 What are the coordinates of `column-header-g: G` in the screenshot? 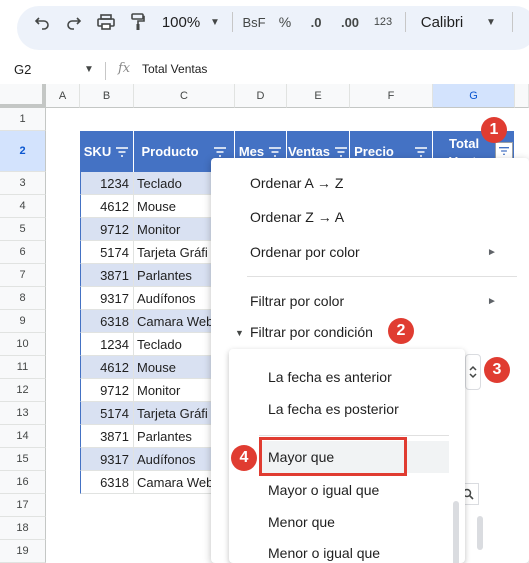 It's located at (474, 96).